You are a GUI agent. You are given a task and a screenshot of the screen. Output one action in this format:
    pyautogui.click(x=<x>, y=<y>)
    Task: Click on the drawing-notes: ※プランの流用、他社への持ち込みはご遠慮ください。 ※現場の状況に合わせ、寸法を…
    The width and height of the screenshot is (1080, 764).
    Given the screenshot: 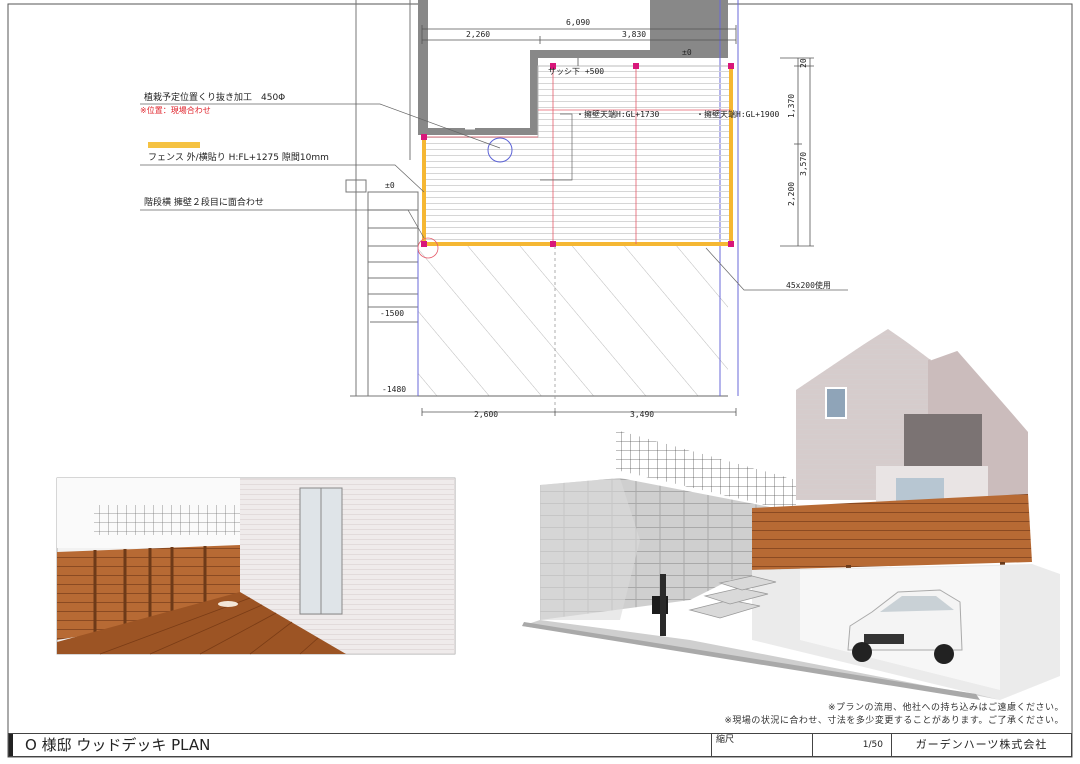 What is the action you would take?
    pyautogui.click(x=894, y=715)
    